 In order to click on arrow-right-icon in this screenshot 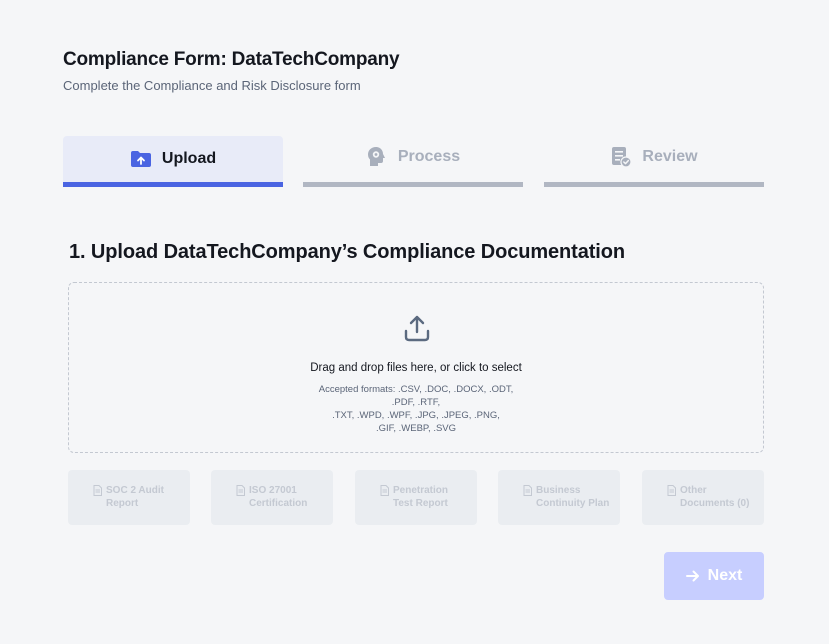, I will do `click(692, 576)`.